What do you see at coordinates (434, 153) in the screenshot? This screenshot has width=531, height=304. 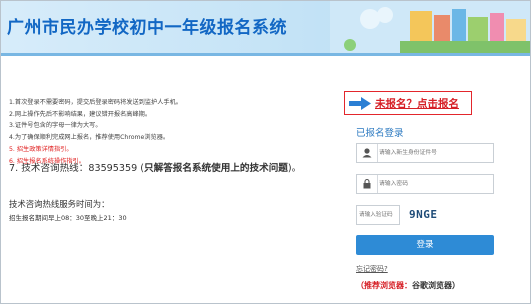 I see `id-number-input` at bounding box center [434, 153].